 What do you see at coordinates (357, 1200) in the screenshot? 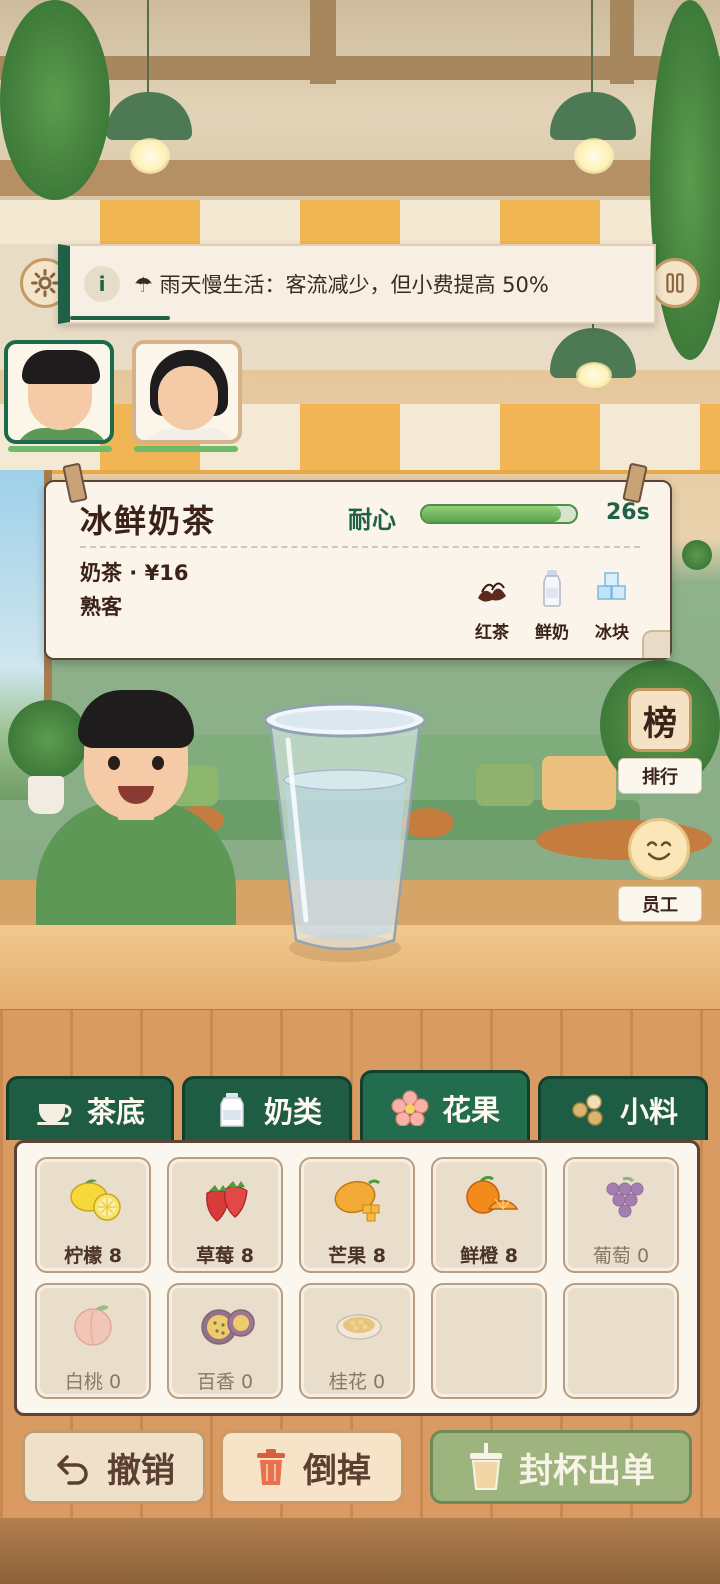
I see `mango-icon` at bounding box center [357, 1200].